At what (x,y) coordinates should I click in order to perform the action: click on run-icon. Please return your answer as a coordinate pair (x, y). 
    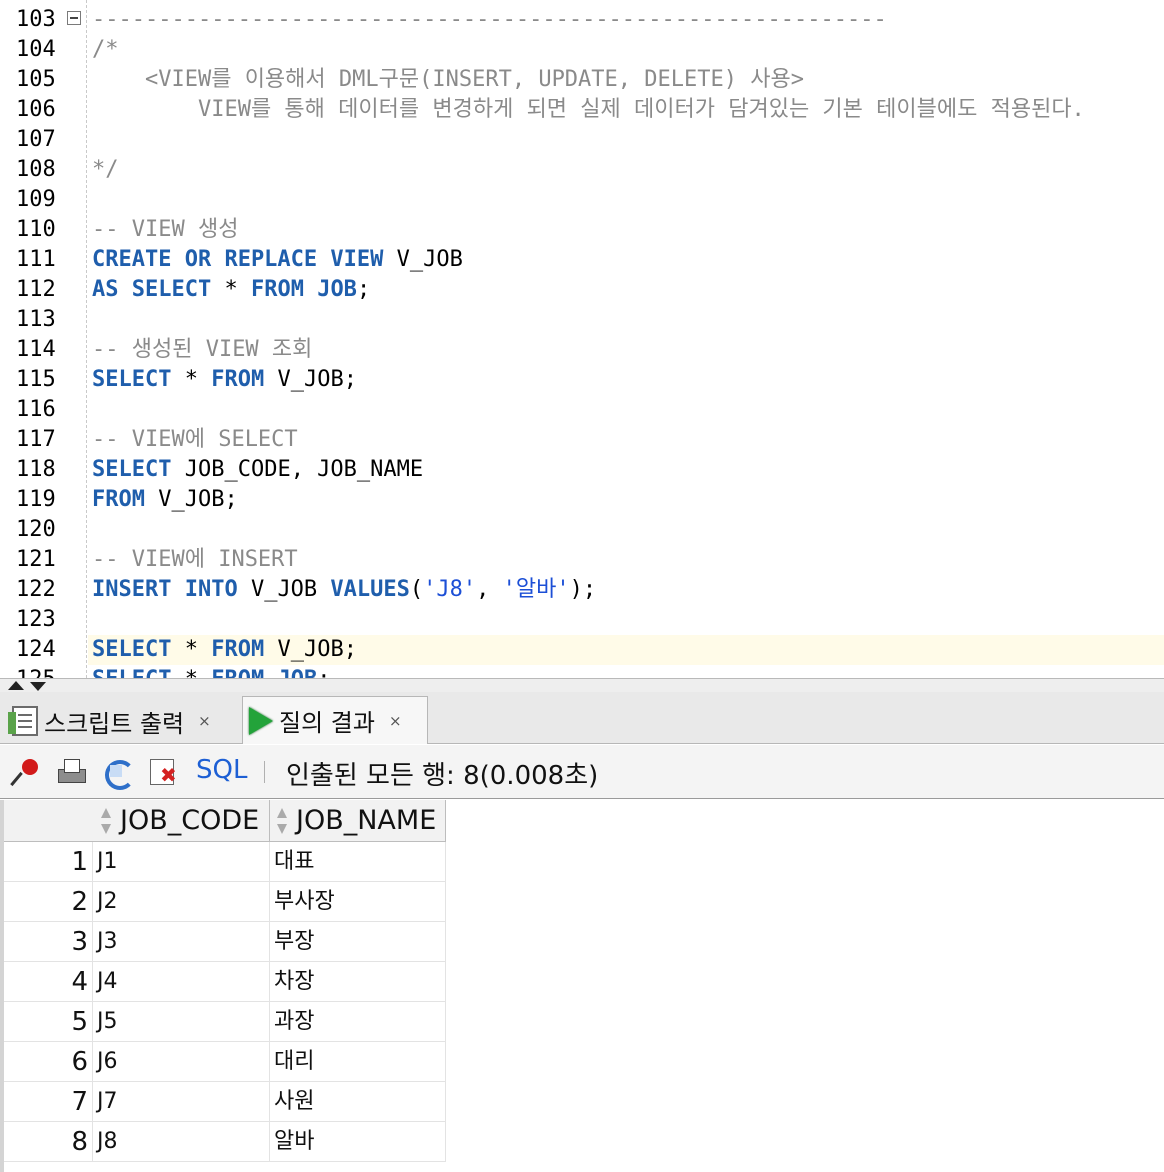
    Looking at the image, I should click on (261, 720).